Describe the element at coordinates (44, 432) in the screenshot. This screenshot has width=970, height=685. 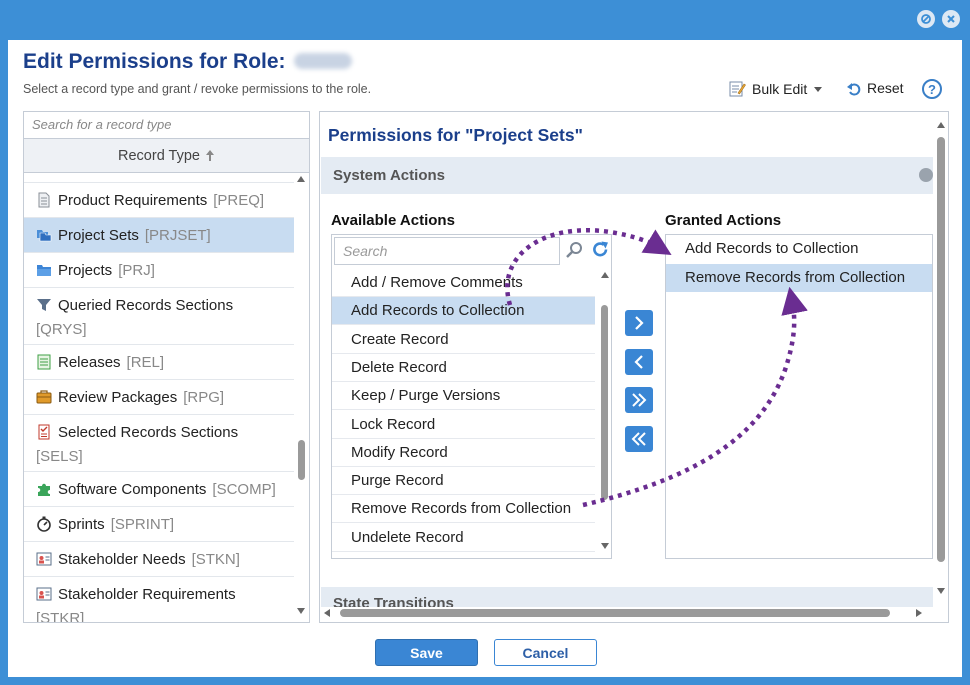
I see `checklist-icon` at that location.